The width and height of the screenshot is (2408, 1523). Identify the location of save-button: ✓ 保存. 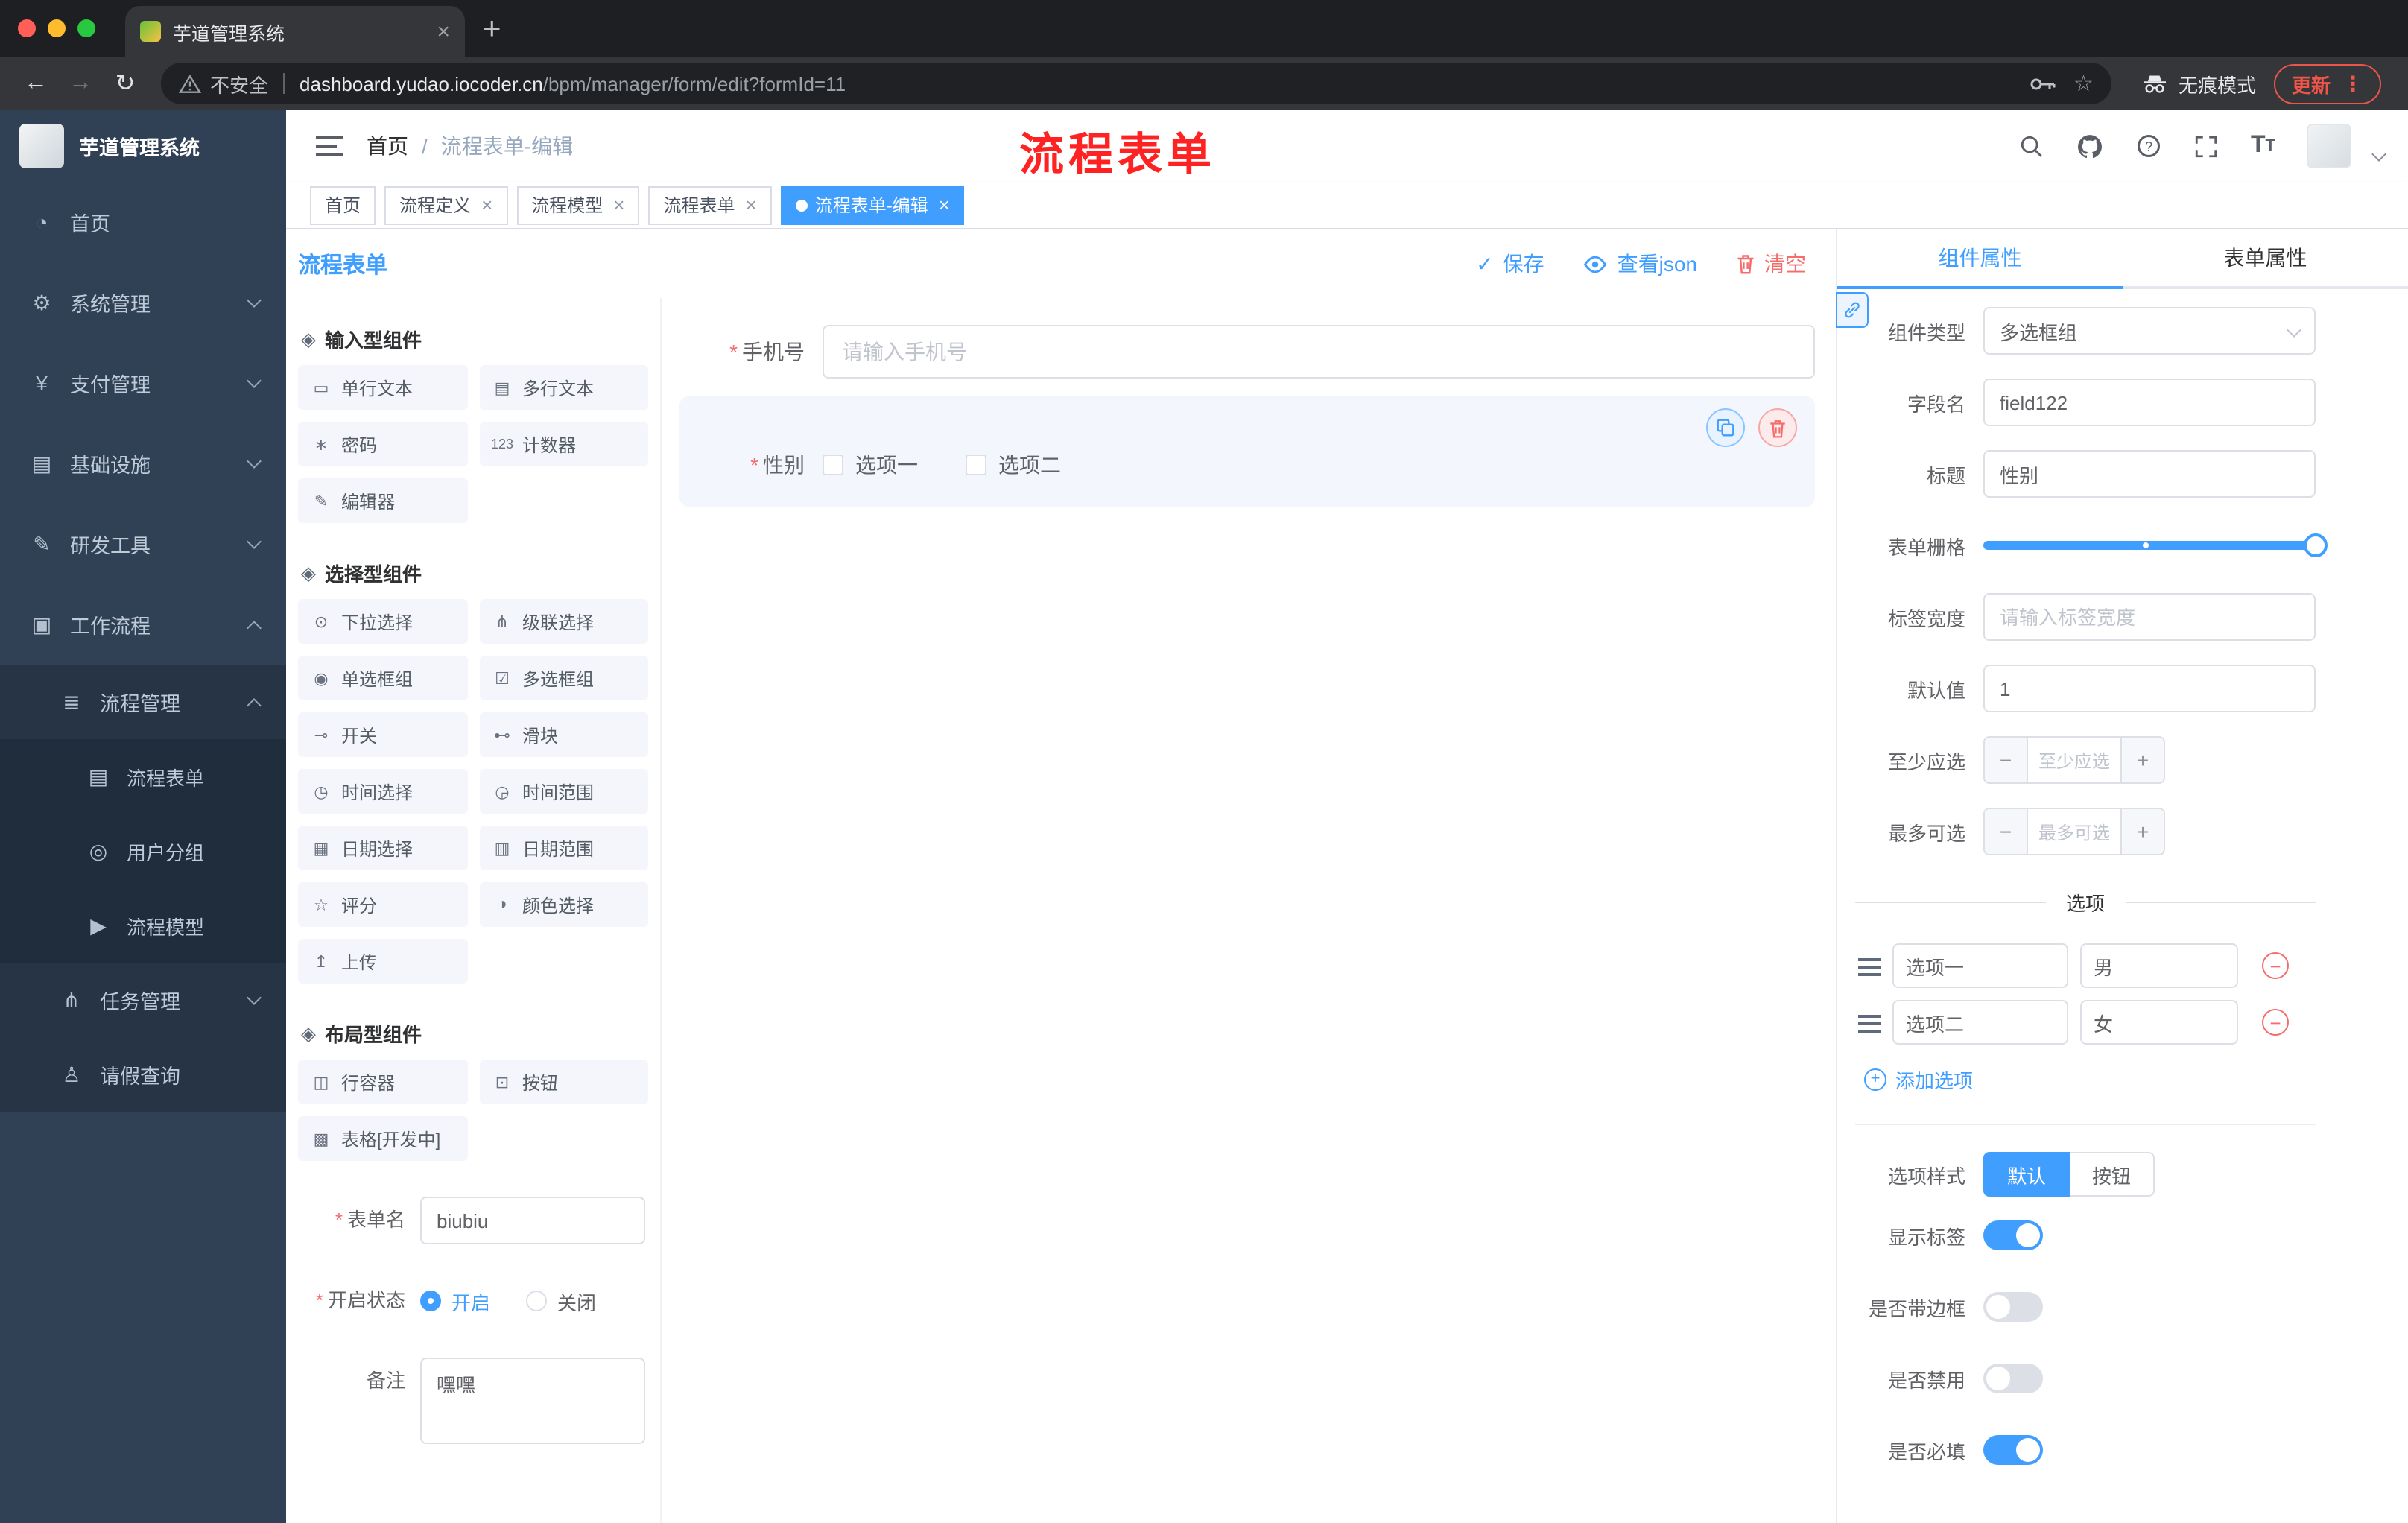
(1510, 264).